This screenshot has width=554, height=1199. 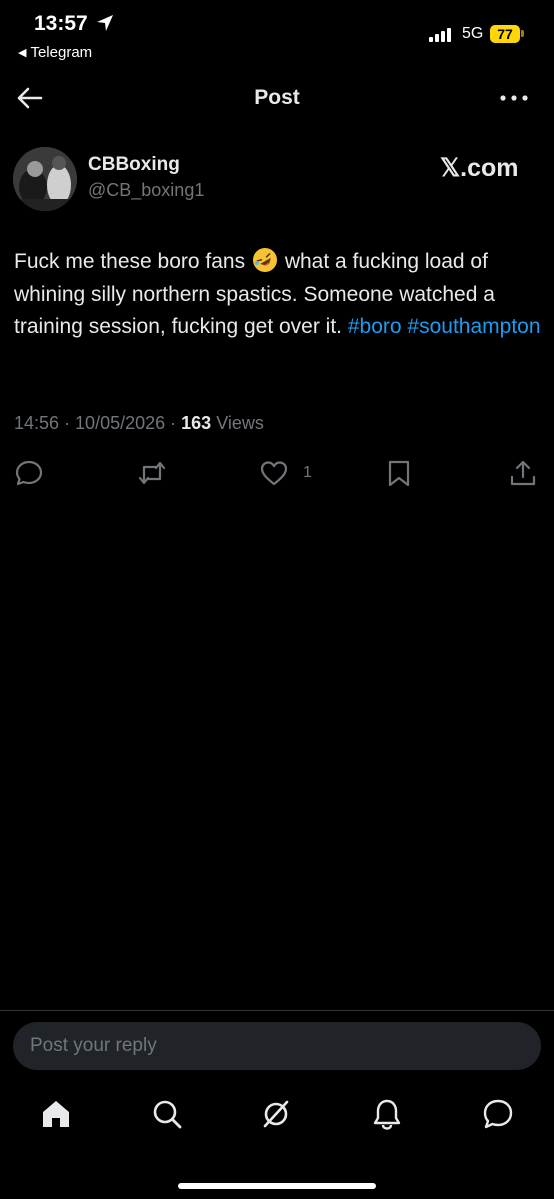 What do you see at coordinates (277, 1010) in the screenshot?
I see `divider` at bounding box center [277, 1010].